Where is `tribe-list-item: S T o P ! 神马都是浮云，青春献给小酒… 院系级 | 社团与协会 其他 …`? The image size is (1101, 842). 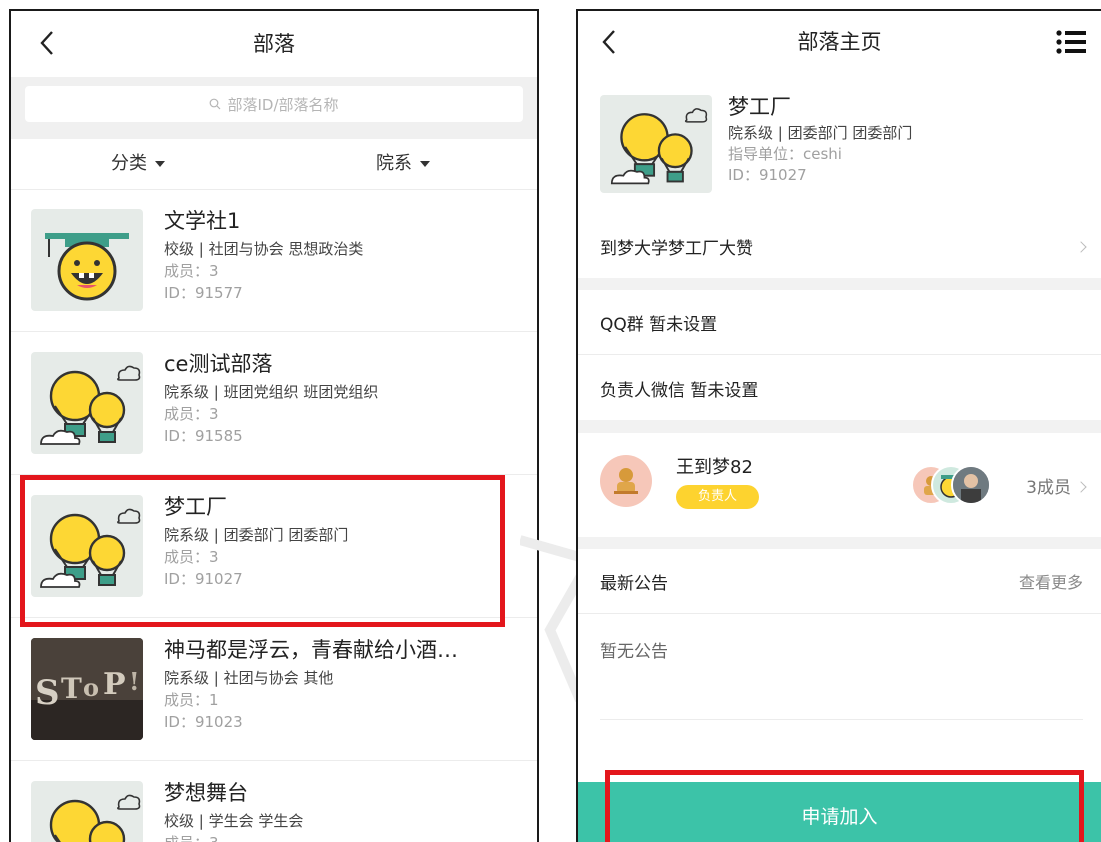 tribe-list-item: S T o P ! 神马都是浮云，青春献给小酒… 院系级 | 社团与协会 其他 … is located at coordinates (274, 689).